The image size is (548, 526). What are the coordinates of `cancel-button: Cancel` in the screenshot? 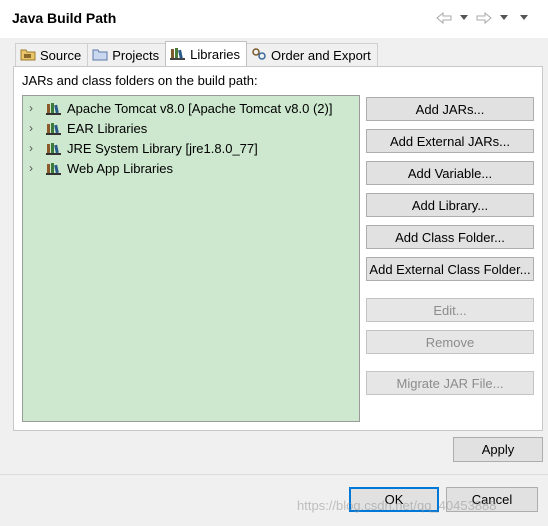 It's located at (492, 499).